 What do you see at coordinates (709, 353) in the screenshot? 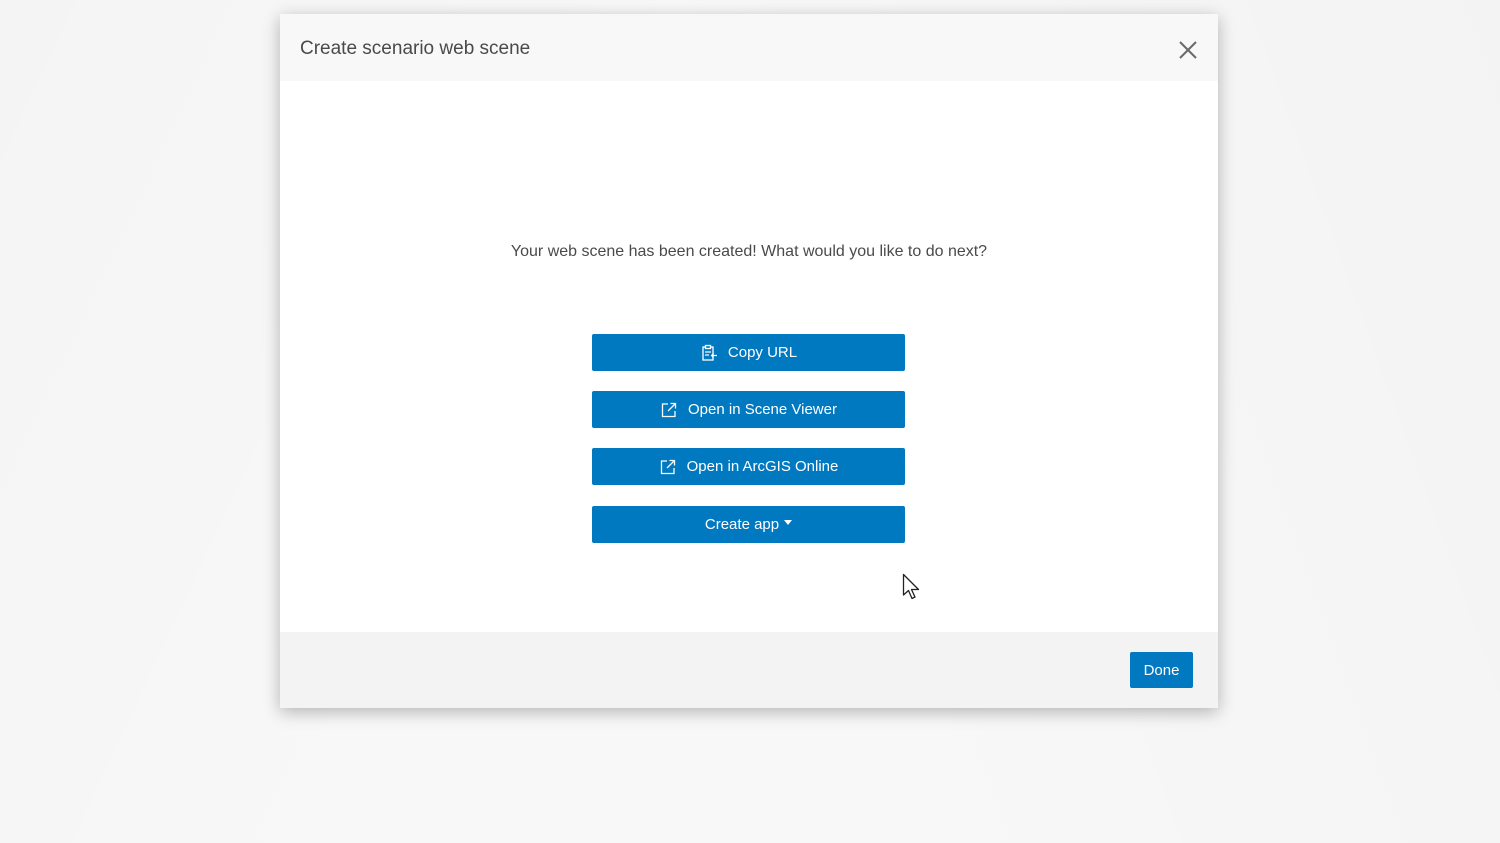
I see `clipboard-copy-icon` at bounding box center [709, 353].